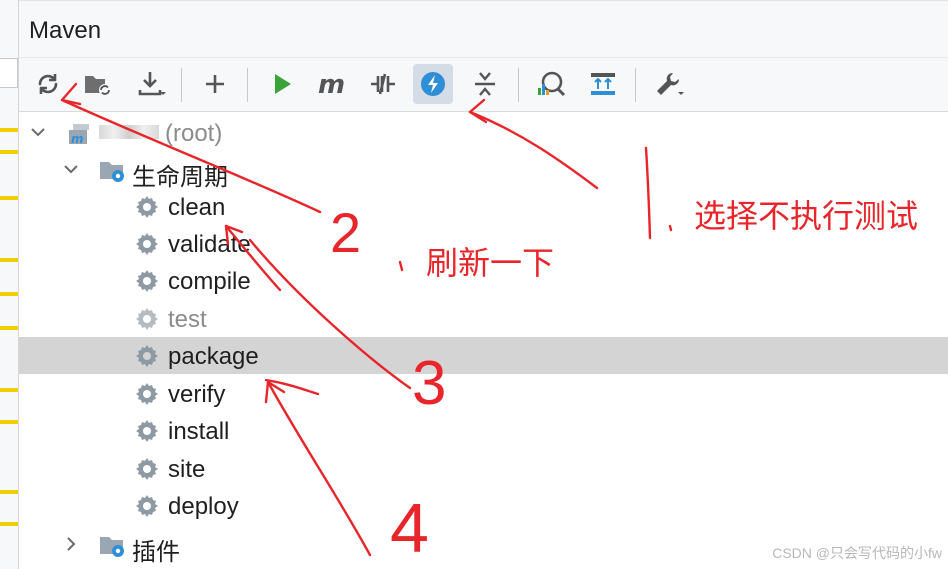 Image resolution: width=948 pixels, height=569 pixels. What do you see at coordinates (197, 207) in the screenshot?
I see `goal-label: clean` at bounding box center [197, 207].